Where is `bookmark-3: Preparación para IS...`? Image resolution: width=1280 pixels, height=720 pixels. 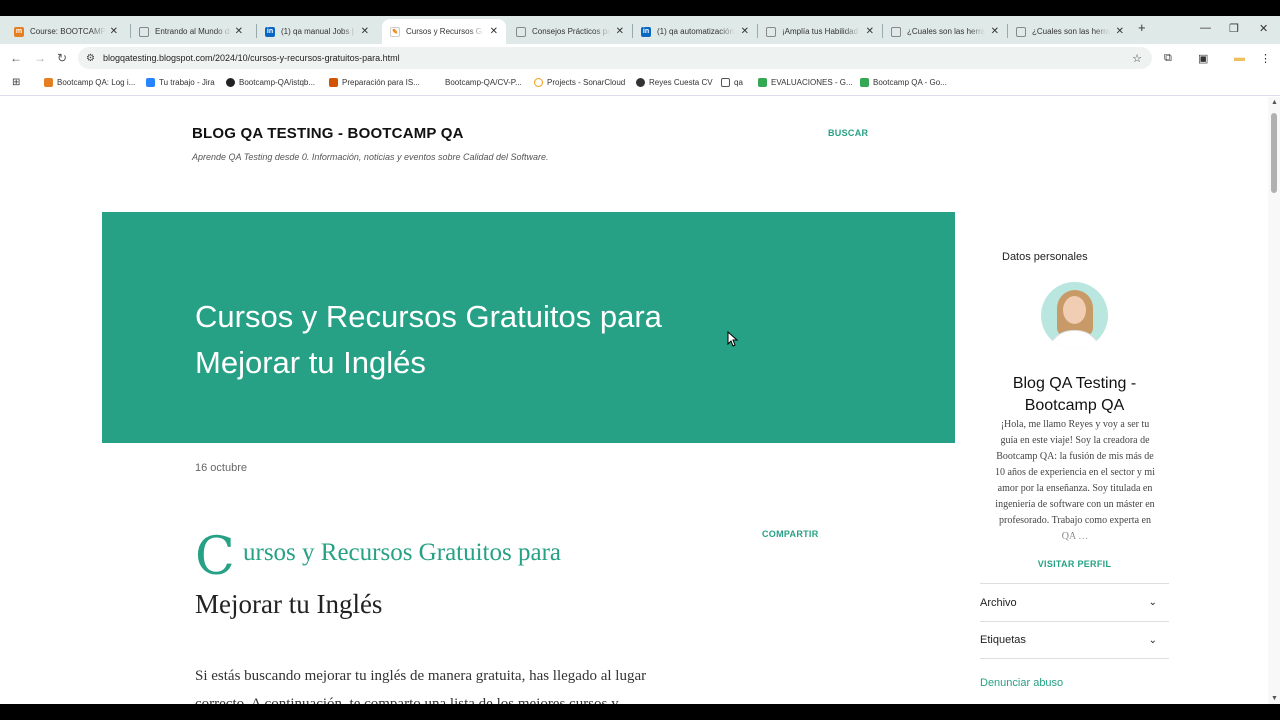
bookmark-3: Preparación para IS... is located at coordinates (374, 82).